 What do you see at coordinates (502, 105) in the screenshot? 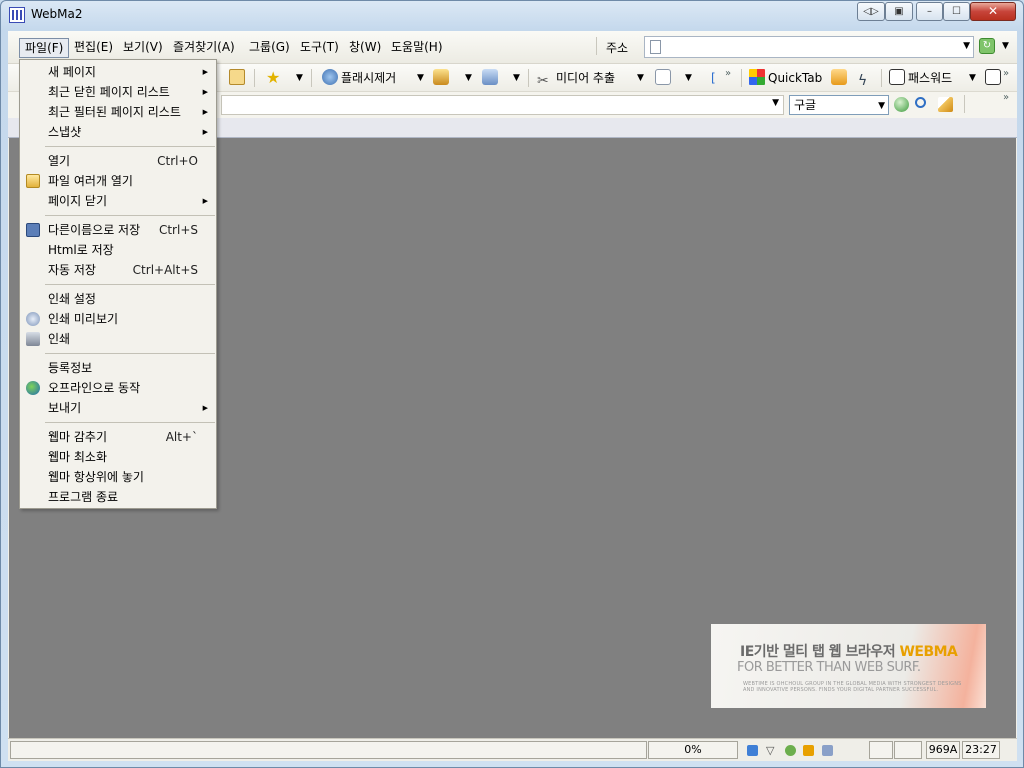
I see `search-query-input: ▼` at bounding box center [502, 105].